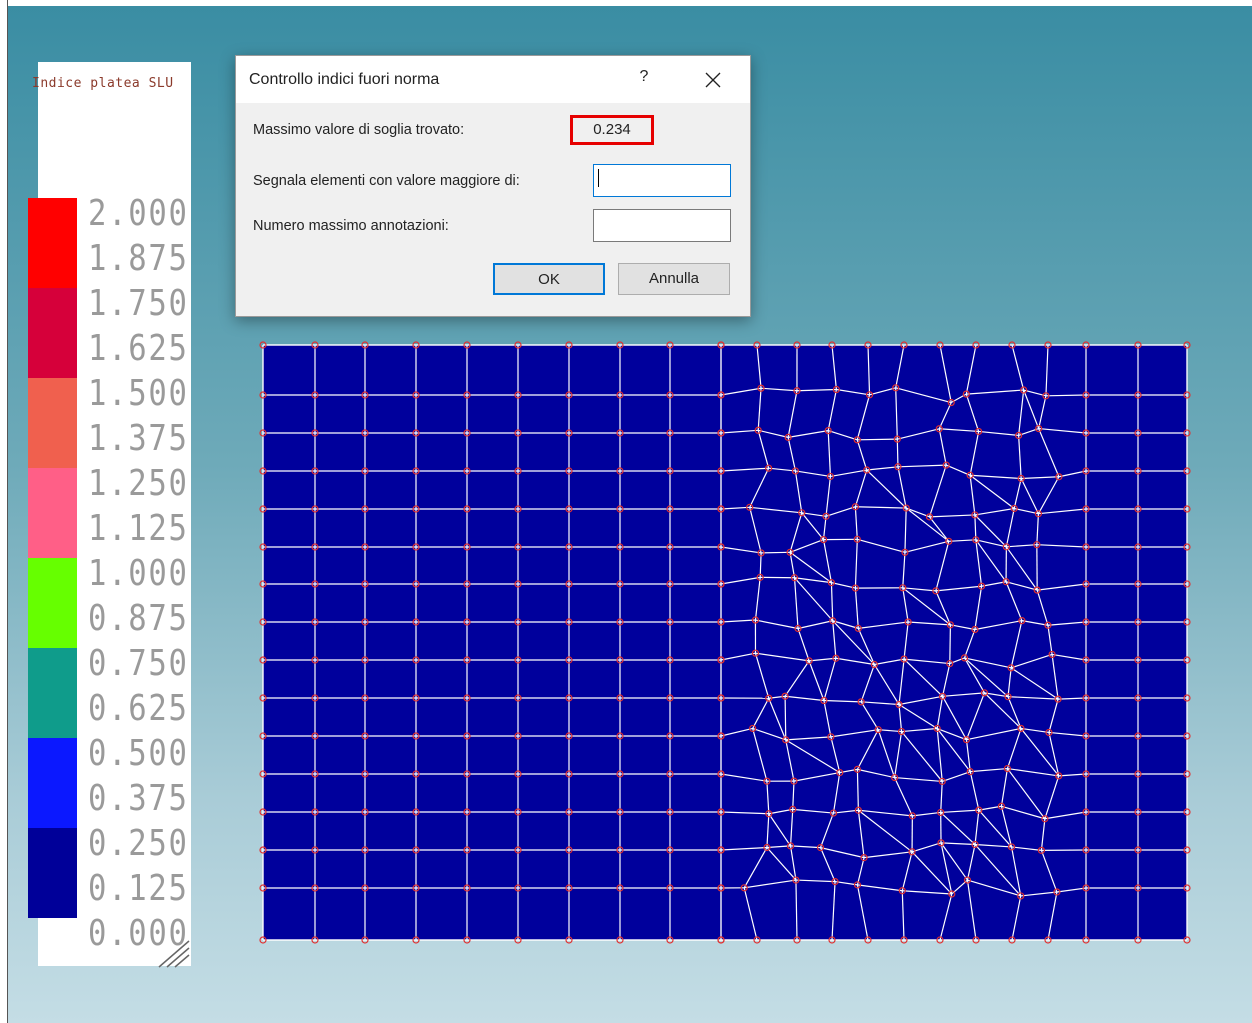  What do you see at coordinates (138, 258) in the screenshot?
I see `legend-tick-label: 1.875` at bounding box center [138, 258].